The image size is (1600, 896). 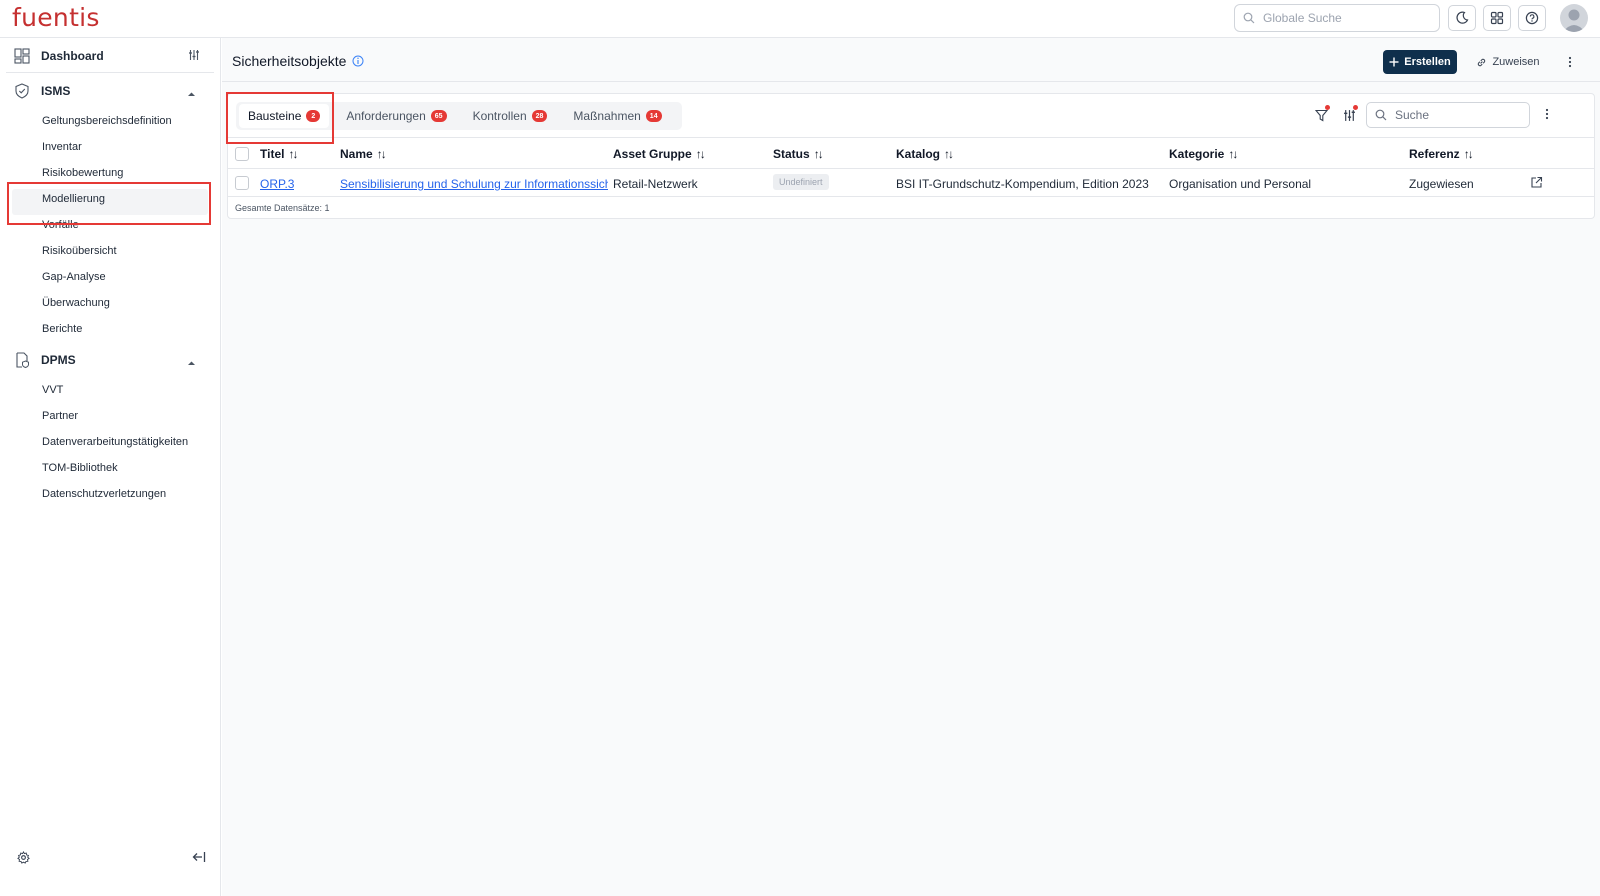 What do you see at coordinates (79, 251) in the screenshot?
I see `sidebar-item-risikouebersicht: Risikoübersicht` at bounding box center [79, 251].